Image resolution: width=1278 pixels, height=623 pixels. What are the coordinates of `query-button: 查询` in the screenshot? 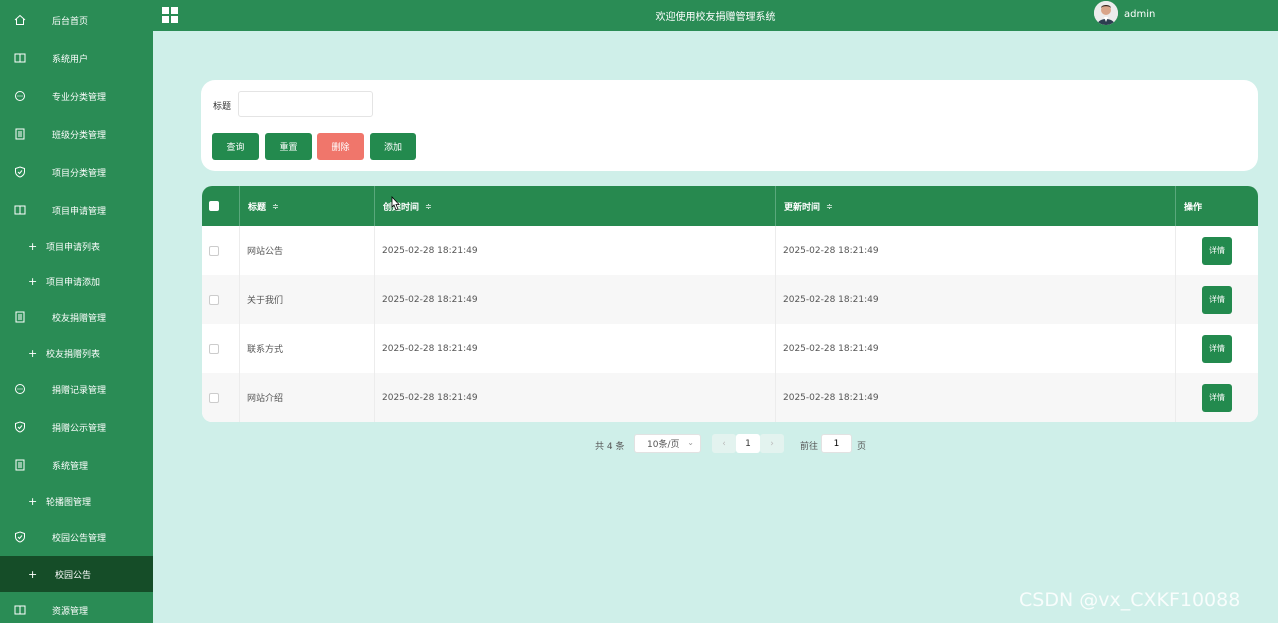 It's located at (235, 146).